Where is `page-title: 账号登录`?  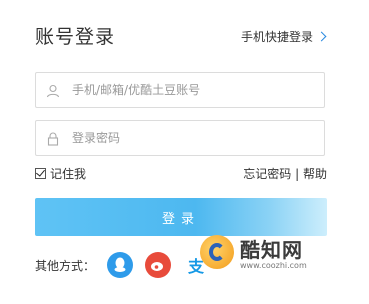 page-title: 账号登录 is located at coordinates (75, 37).